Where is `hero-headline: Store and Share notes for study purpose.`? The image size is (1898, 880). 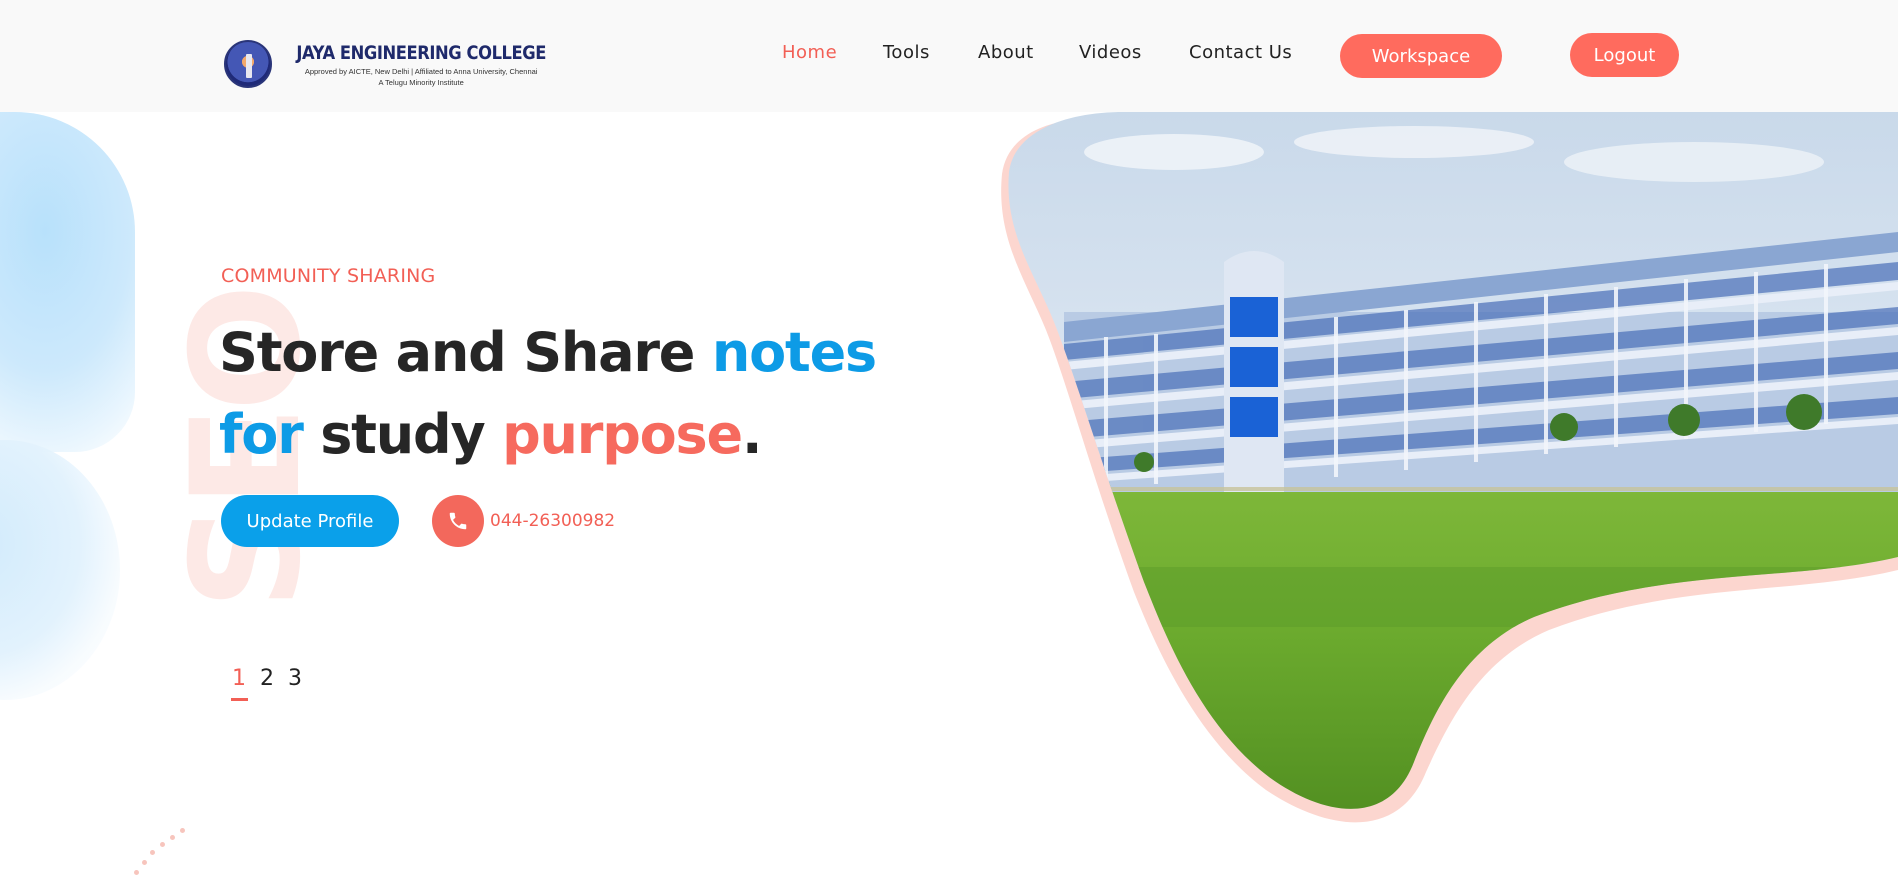
hero-headline: Store and Share notes for study purpose. is located at coordinates (548, 394).